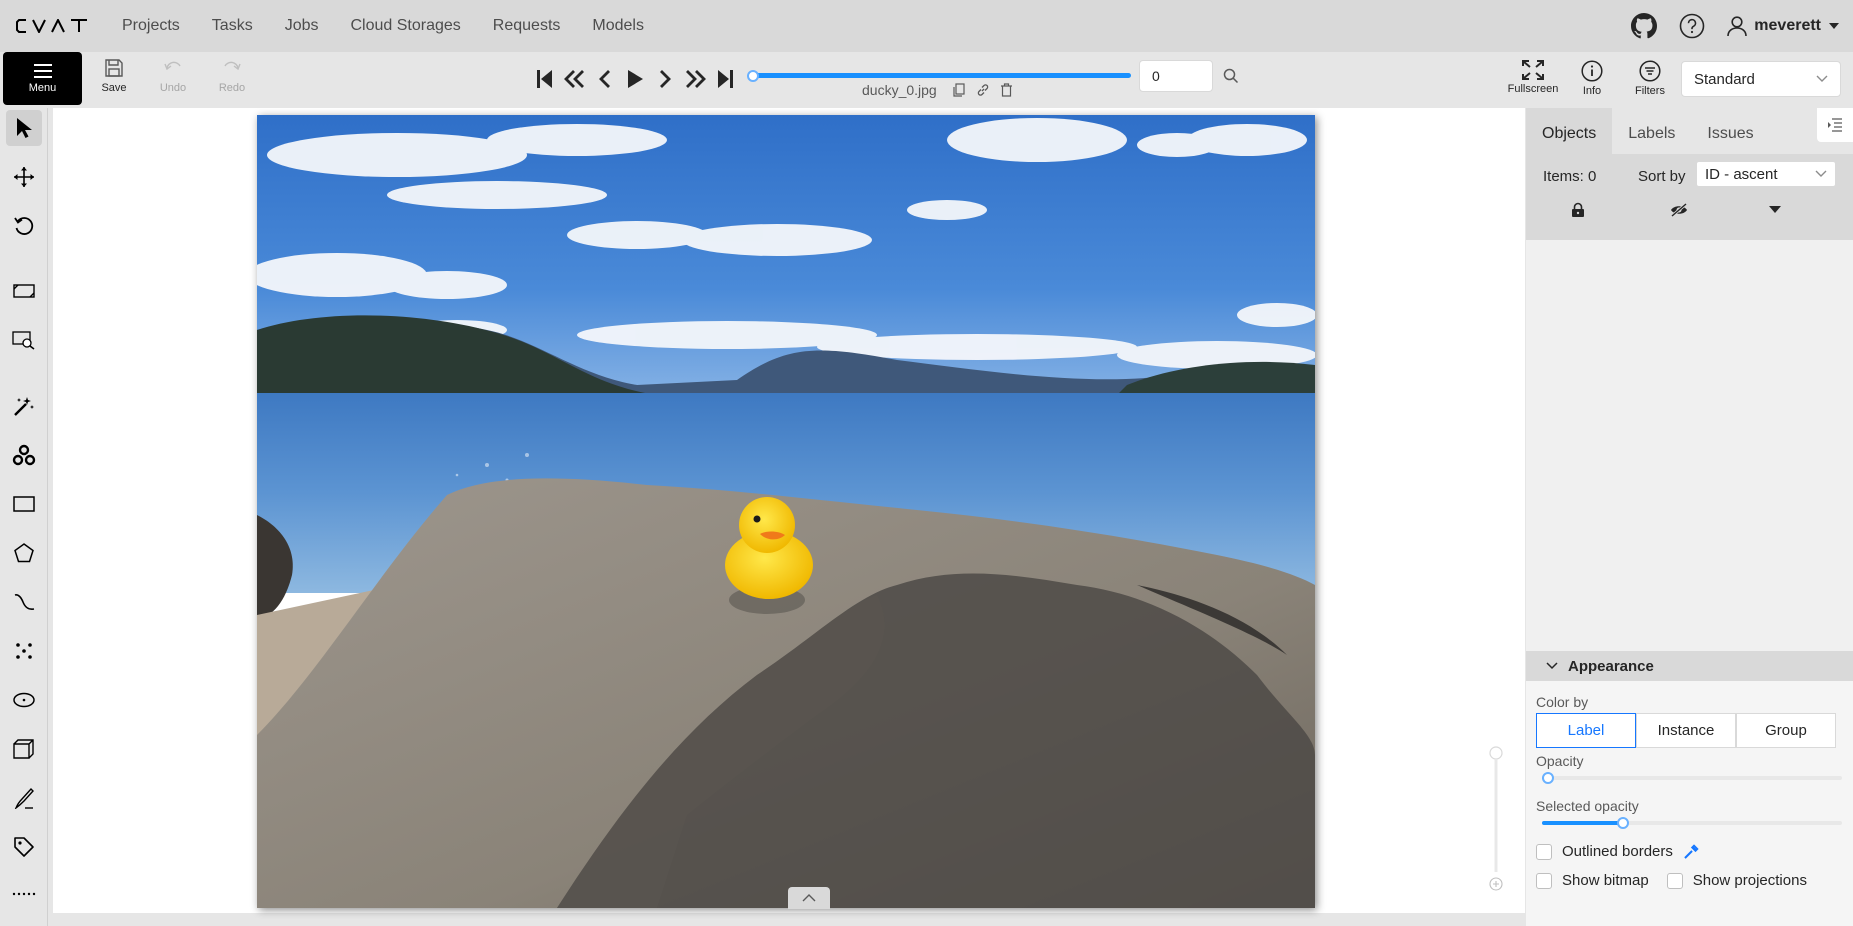  What do you see at coordinates (1533, 70) in the screenshot?
I see `fullscreen-icon` at bounding box center [1533, 70].